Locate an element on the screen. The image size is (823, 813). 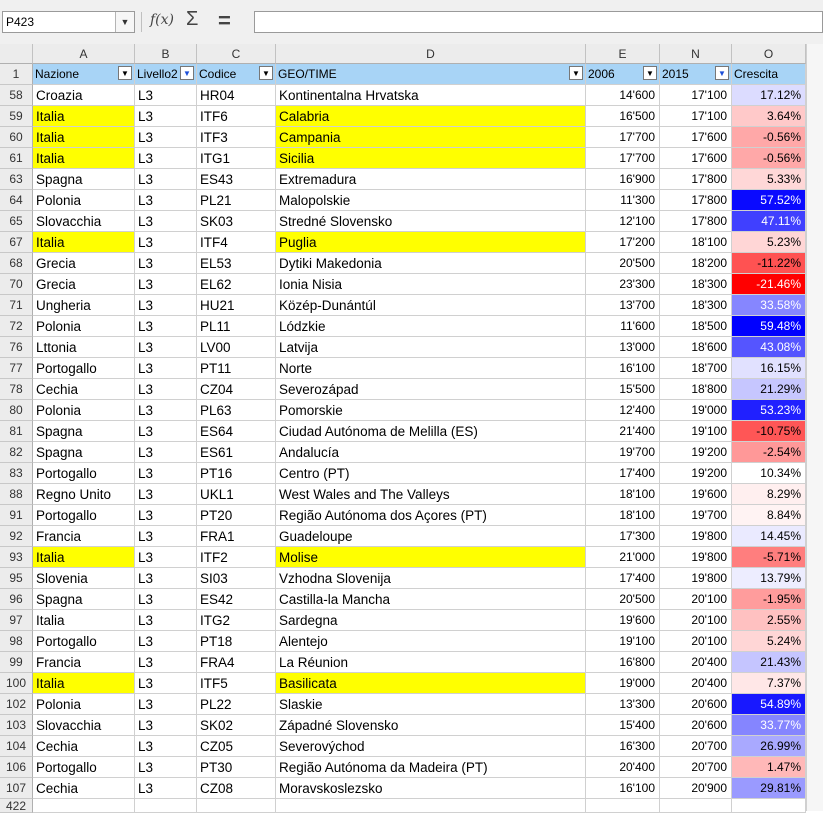
cell-crescita: 33.58% is located at coordinates (769, 305).